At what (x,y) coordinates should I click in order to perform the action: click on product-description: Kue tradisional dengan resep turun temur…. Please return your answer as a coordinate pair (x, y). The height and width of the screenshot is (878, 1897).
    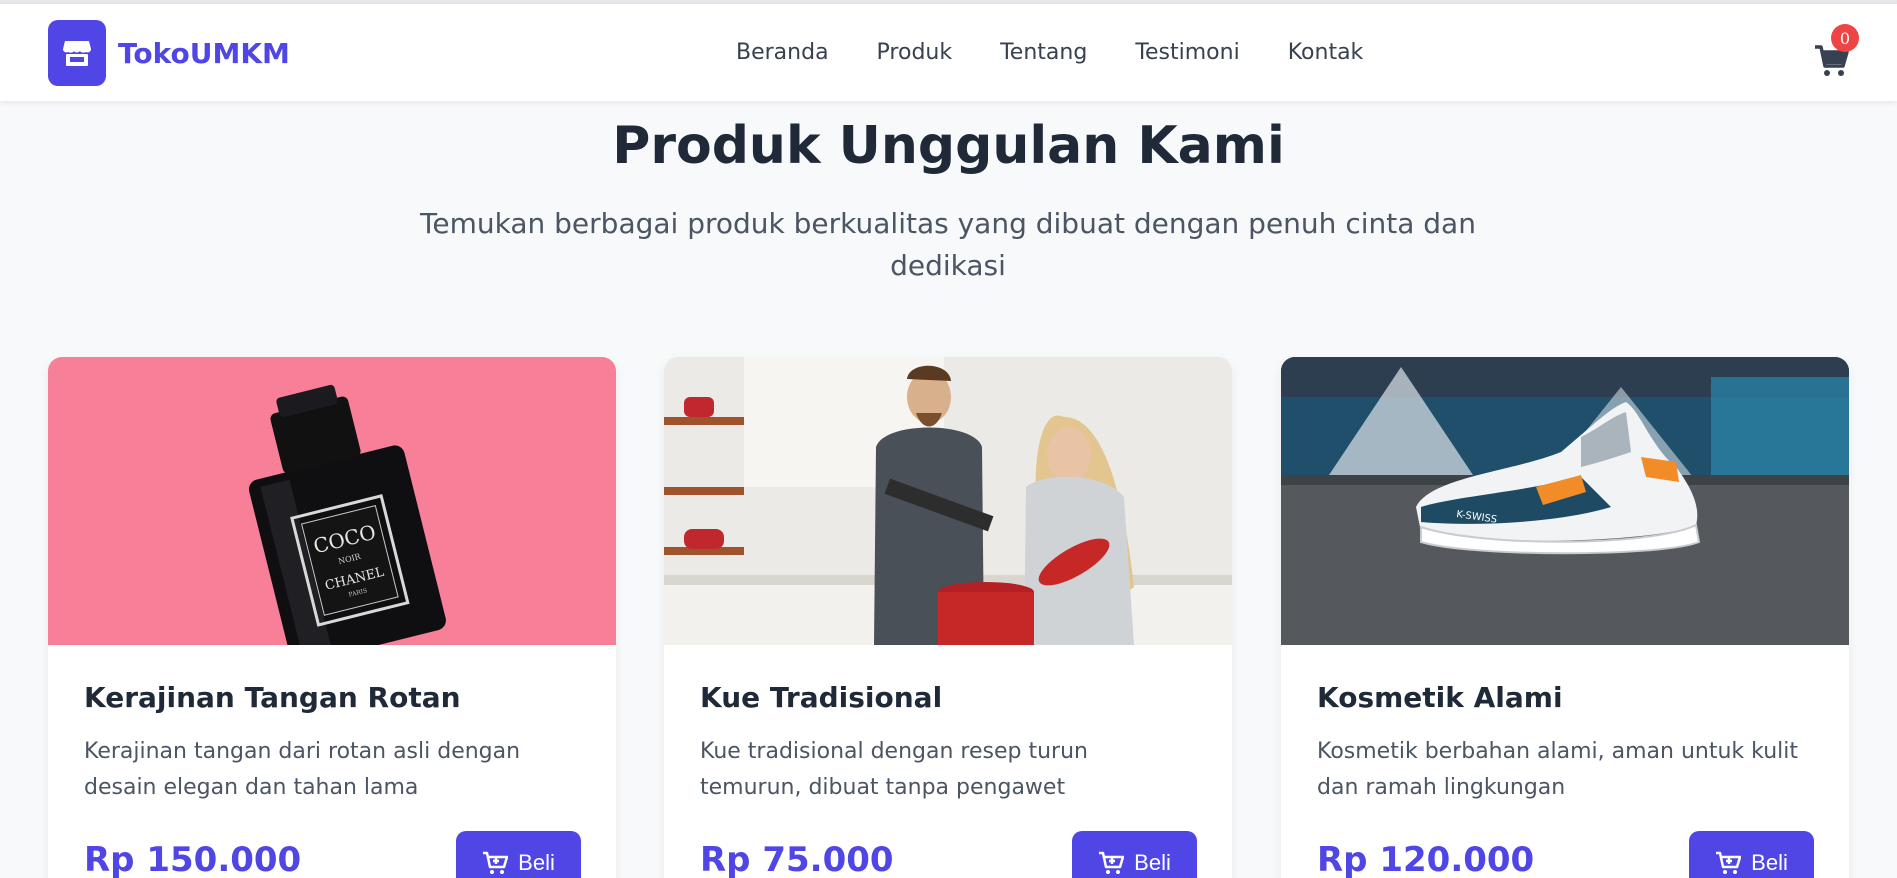
    Looking at the image, I should click on (894, 769).